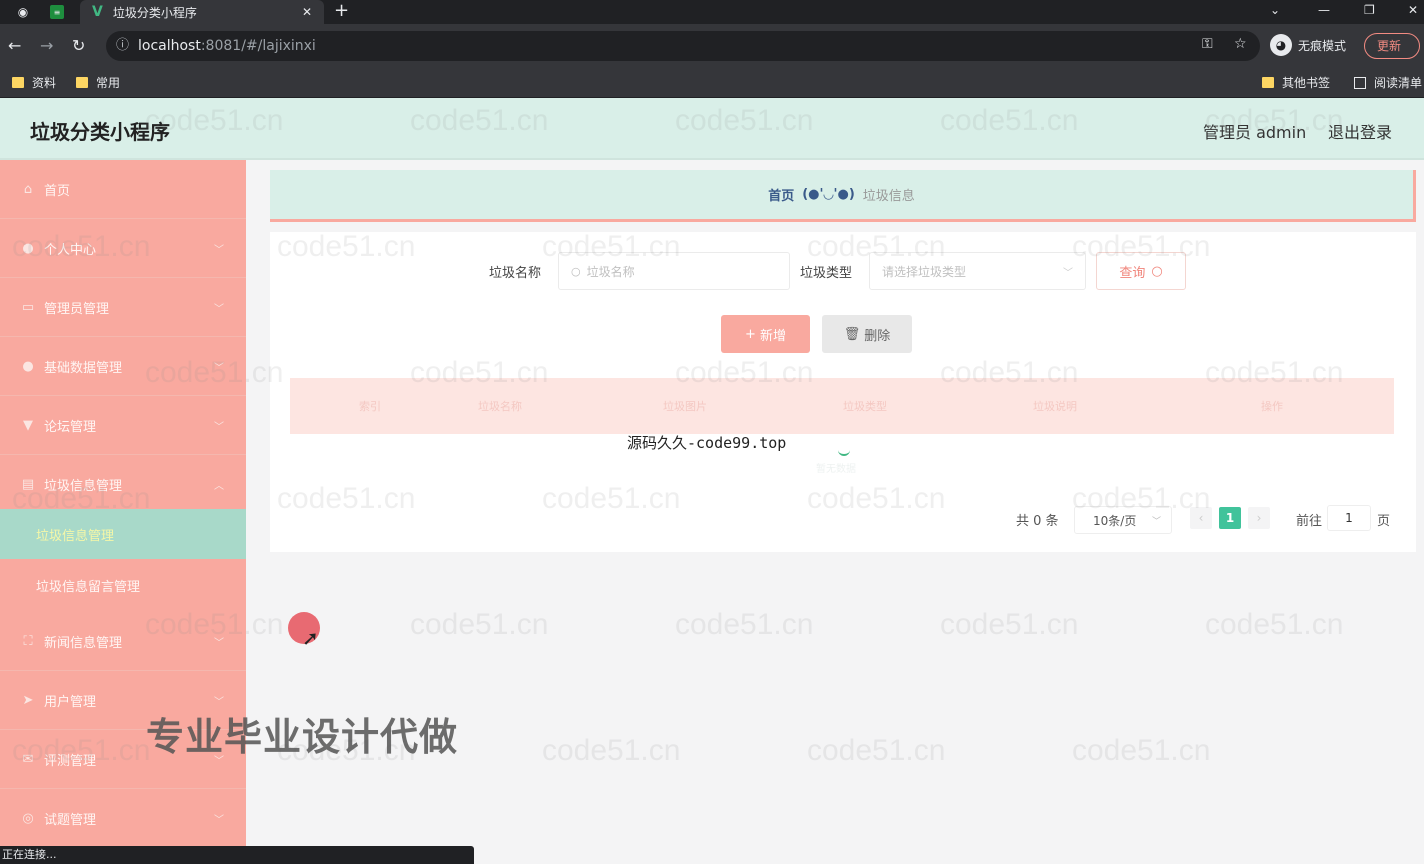 The height and width of the screenshot is (864, 1424). What do you see at coordinates (1324, 12) in the screenshot?
I see `minimize-icon: —` at bounding box center [1324, 12].